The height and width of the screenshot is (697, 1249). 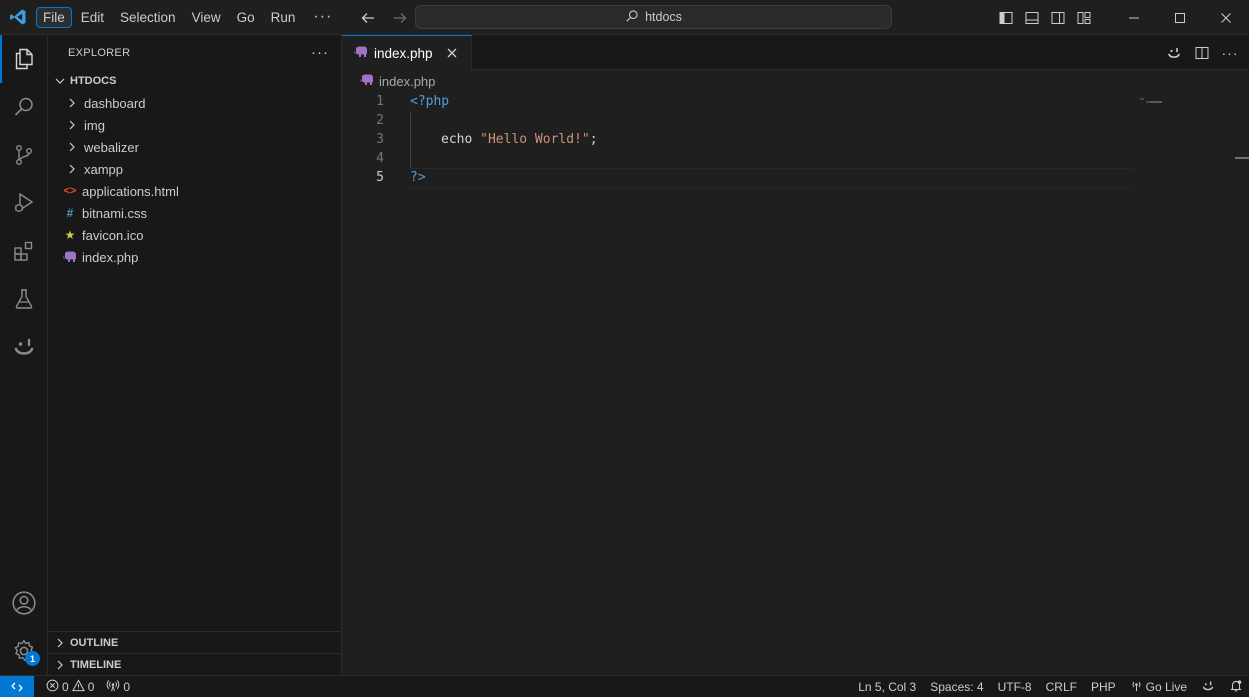 What do you see at coordinates (418, 177) in the screenshot?
I see `php-close-tag: ?>` at bounding box center [418, 177].